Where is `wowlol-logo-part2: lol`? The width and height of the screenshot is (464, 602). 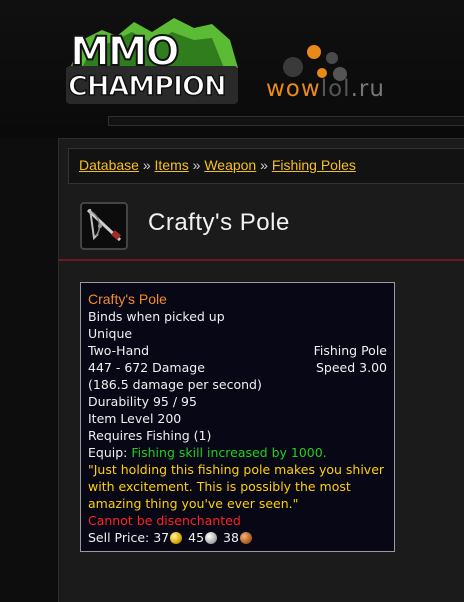
wowlol-logo-part2: lol is located at coordinates (335, 89).